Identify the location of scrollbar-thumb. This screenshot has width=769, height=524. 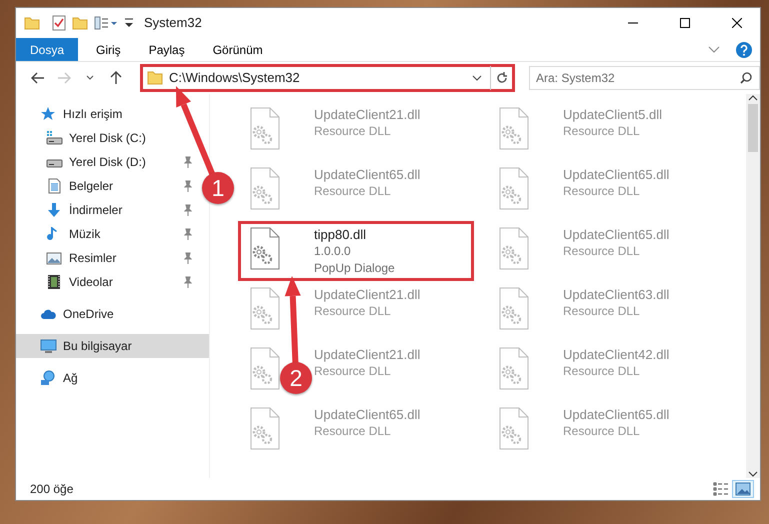
(753, 128).